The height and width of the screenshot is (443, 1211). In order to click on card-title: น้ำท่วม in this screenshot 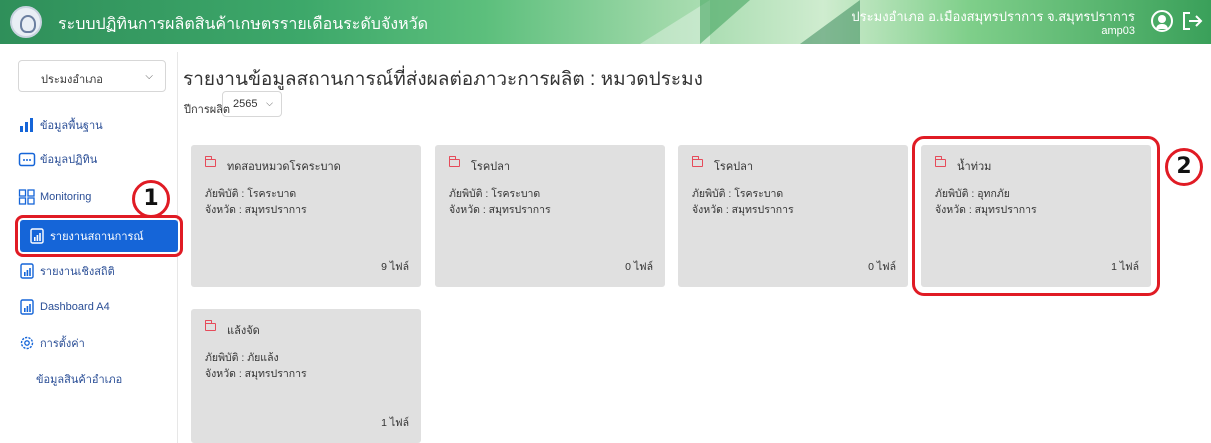, I will do `click(974, 167)`.